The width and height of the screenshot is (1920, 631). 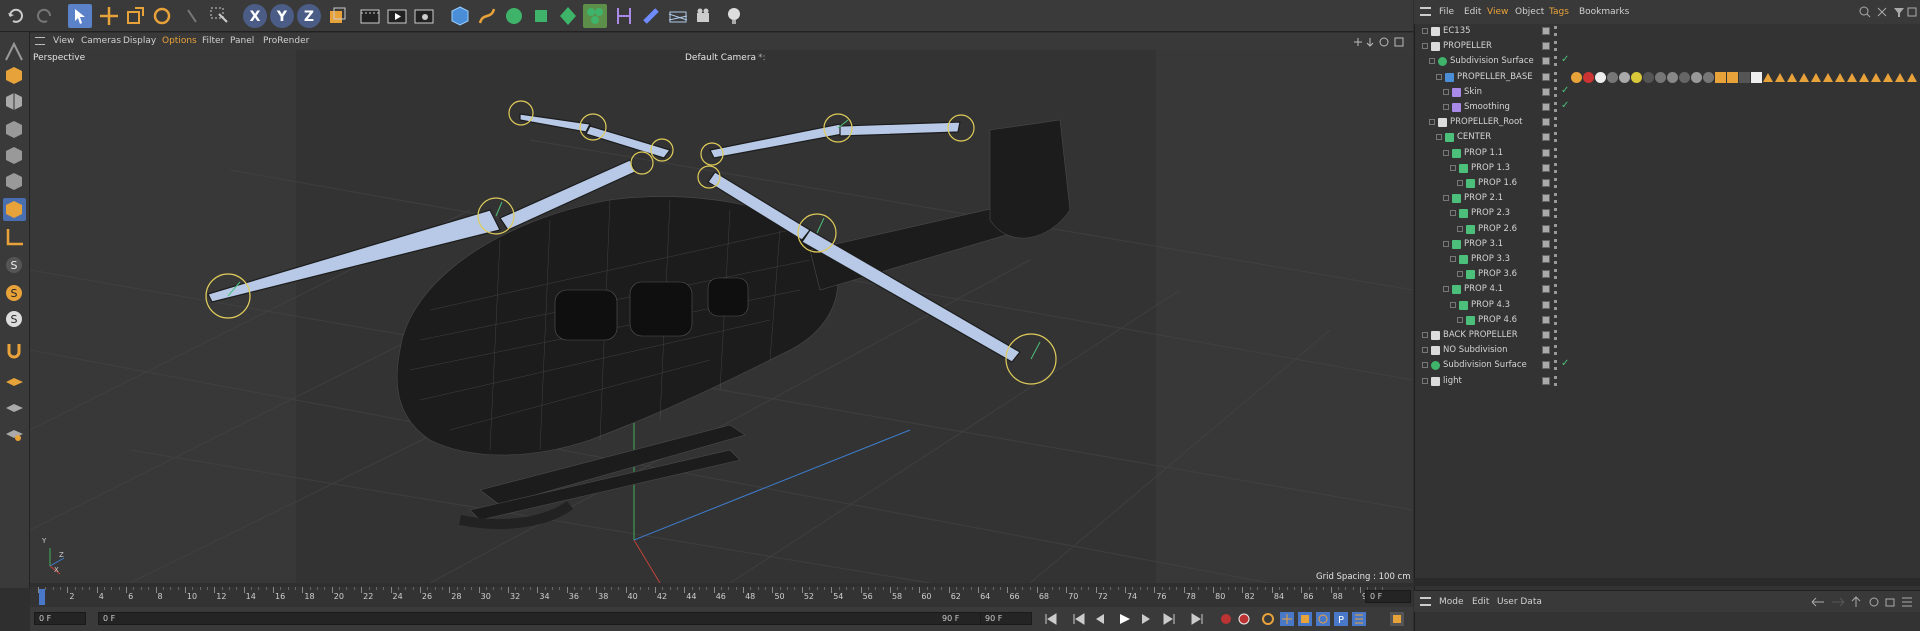 I want to click on object-row: PROPELLER, so click(x=1668, y=46).